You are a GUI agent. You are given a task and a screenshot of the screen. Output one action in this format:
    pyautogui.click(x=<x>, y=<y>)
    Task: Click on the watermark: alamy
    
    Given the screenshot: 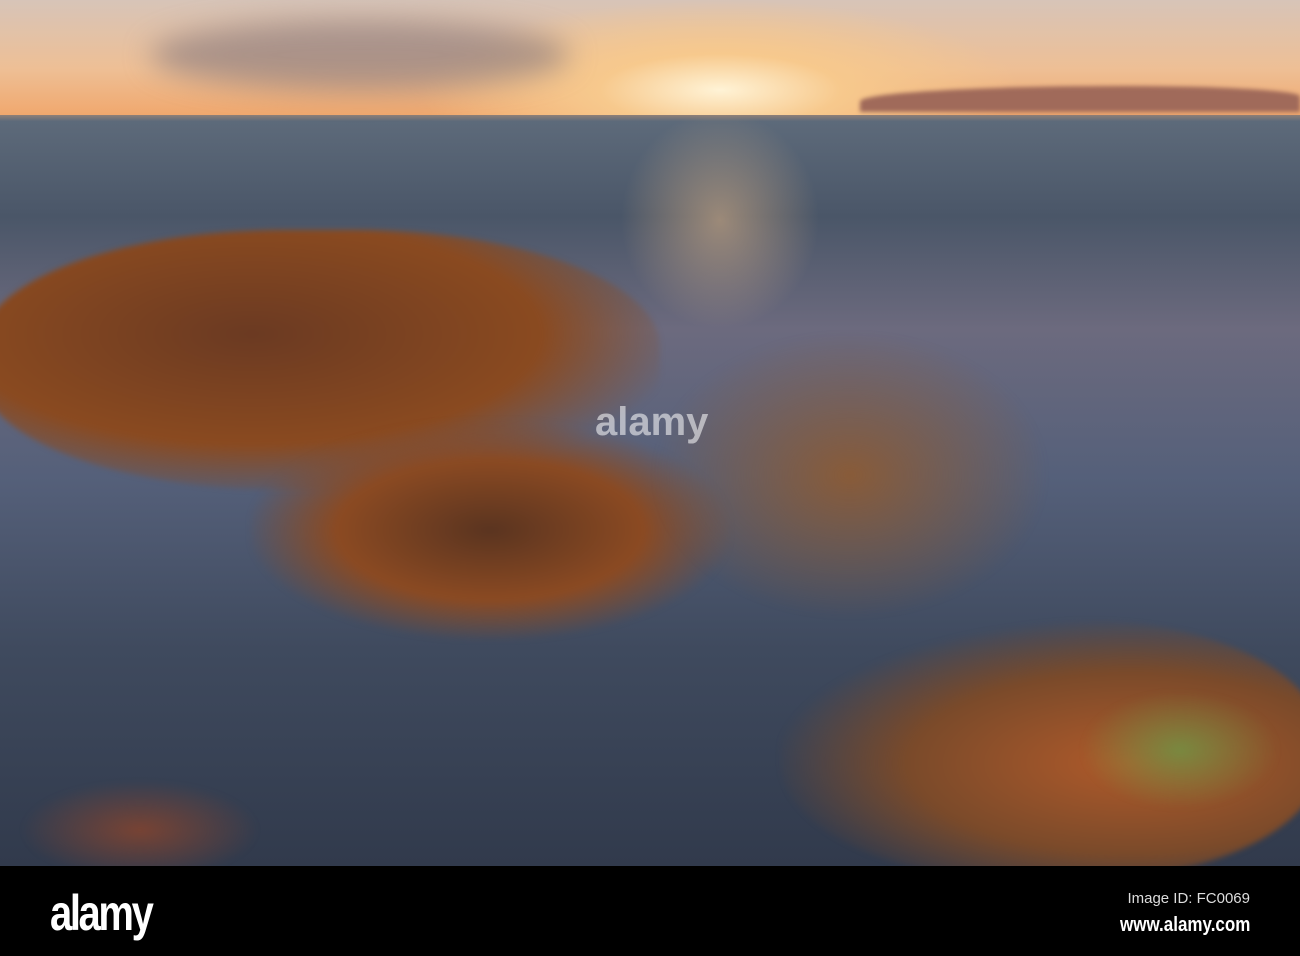 What is the action you would take?
    pyautogui.click(x=652, y=422)
    